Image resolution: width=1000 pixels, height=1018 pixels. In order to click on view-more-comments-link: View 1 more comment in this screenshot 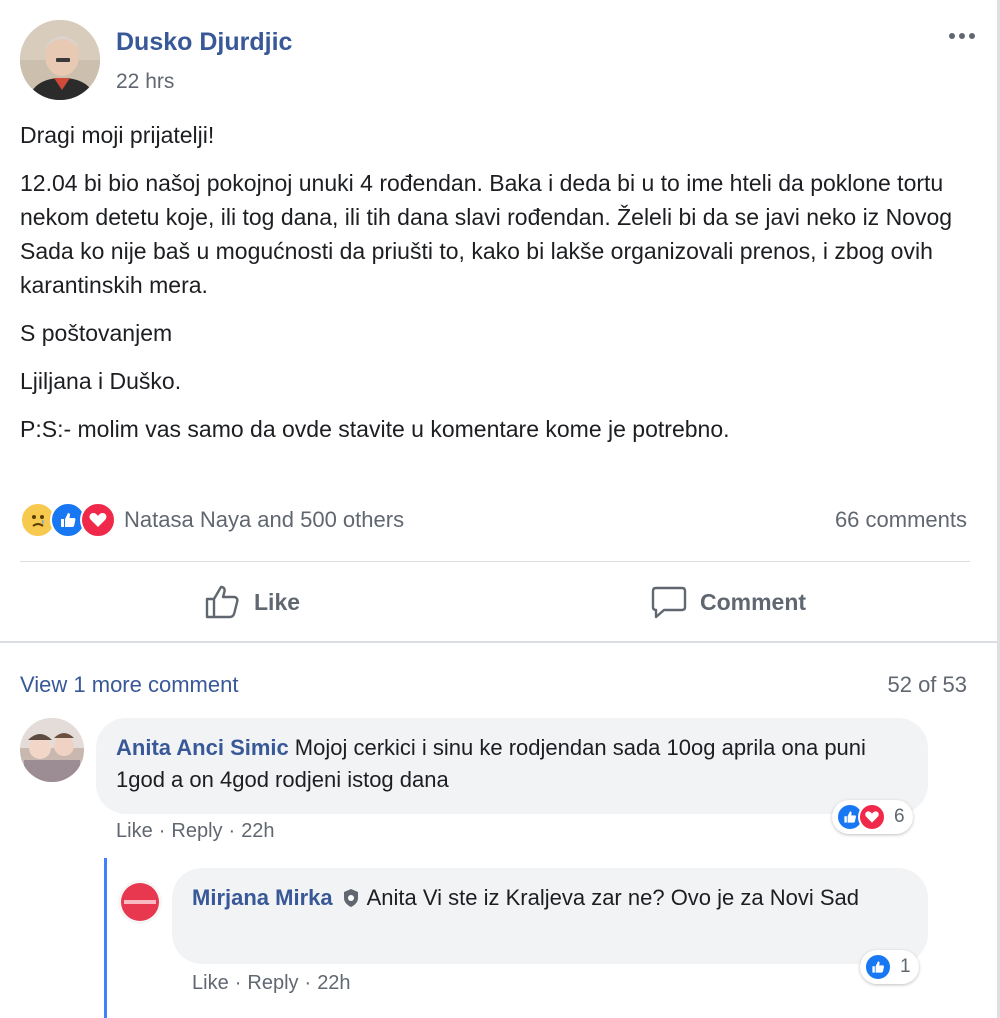, I will do `click(129, 685)`.